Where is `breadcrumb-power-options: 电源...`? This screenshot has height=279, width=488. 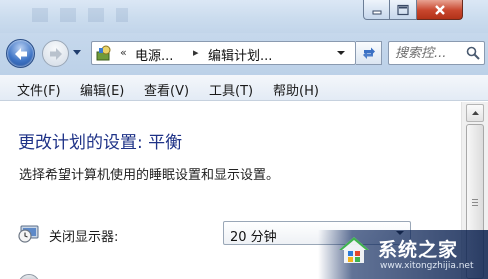 breadcrumb-power-options: 电源... is located at coordinates (154, 54).